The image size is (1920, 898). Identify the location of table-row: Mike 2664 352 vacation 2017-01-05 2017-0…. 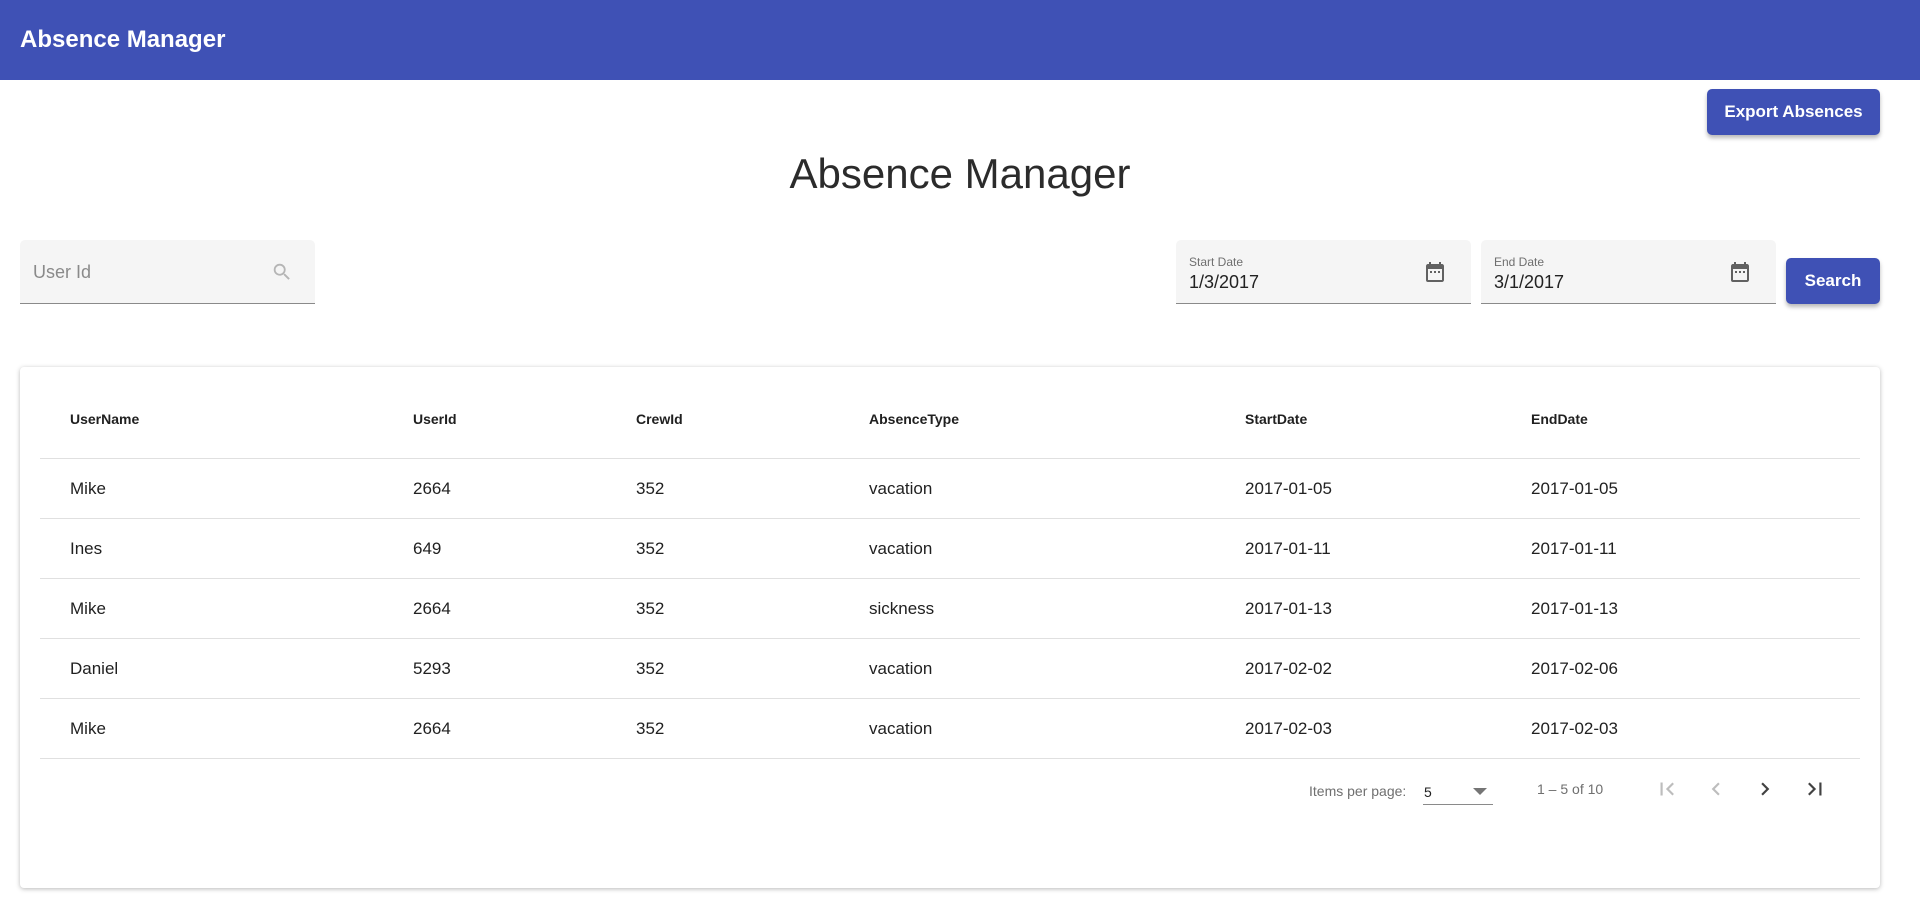
(950, 489).